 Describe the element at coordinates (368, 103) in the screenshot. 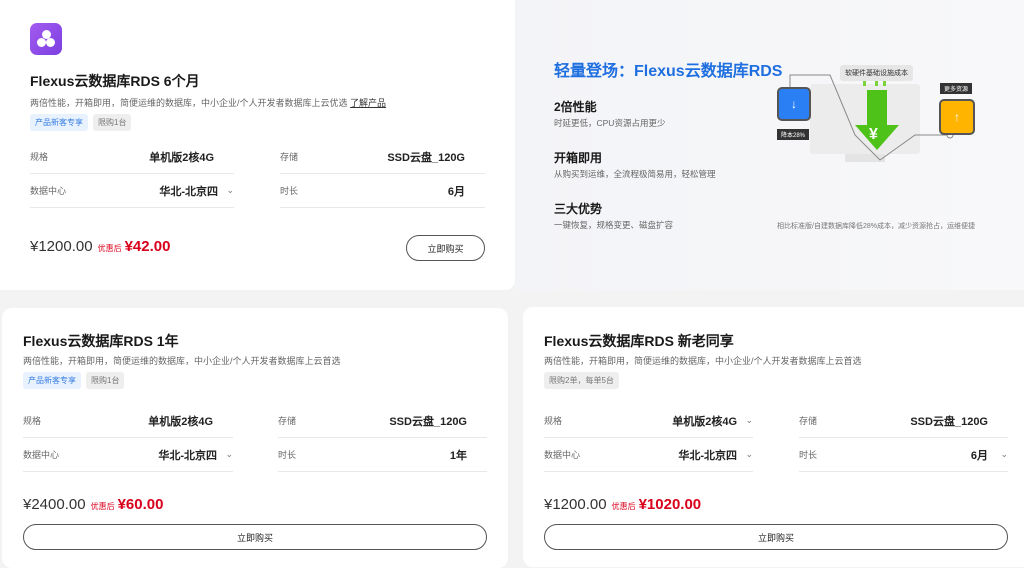

I see `learn-more-link: 了解产品` at that location.